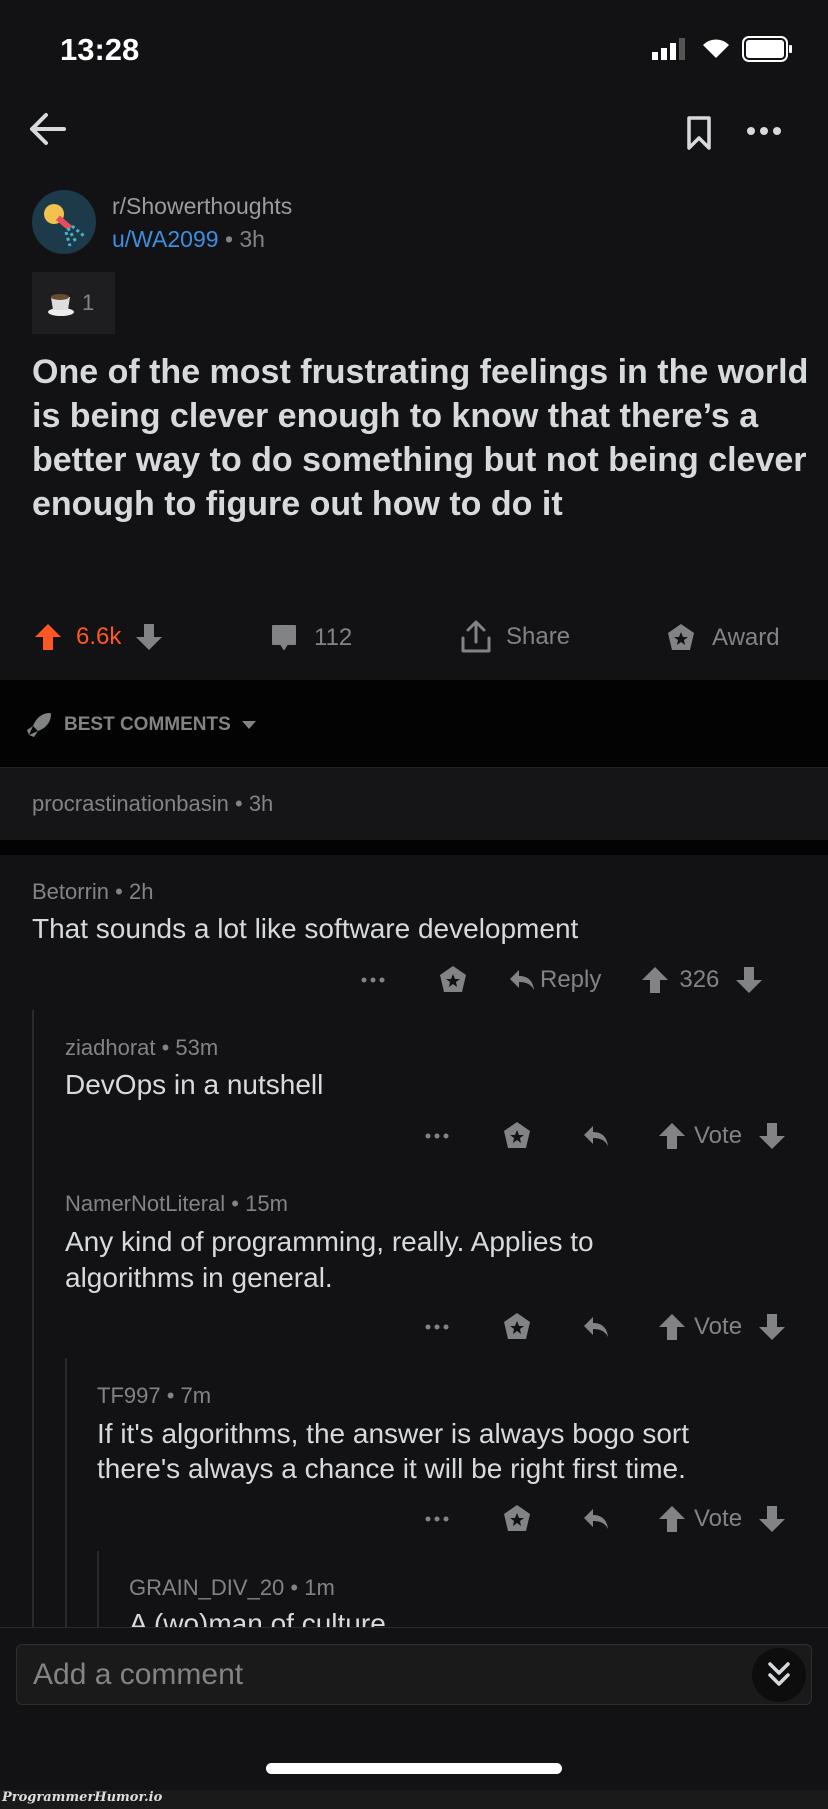  What do you see at coordinates (554, 980) in the screenshot?
I see `reply-button: Reply` at bounding box center [554, 980].